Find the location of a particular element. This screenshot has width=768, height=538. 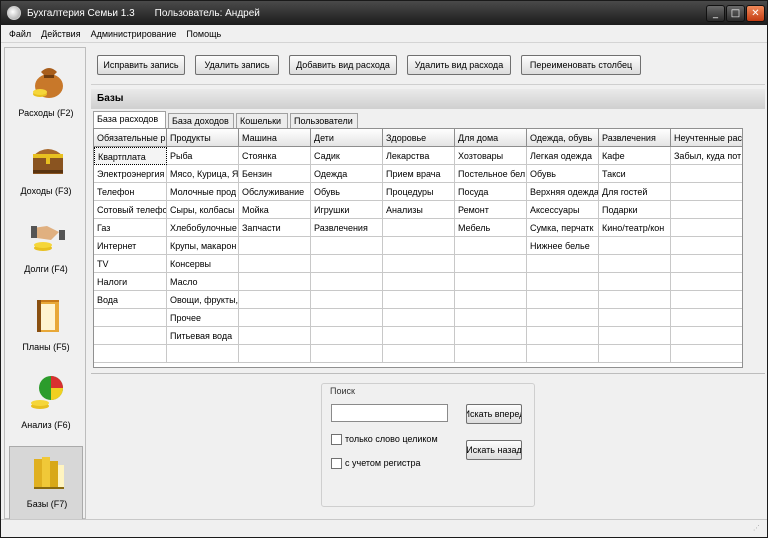

table-cell: Запчасти is located at coordinates (275, 228).